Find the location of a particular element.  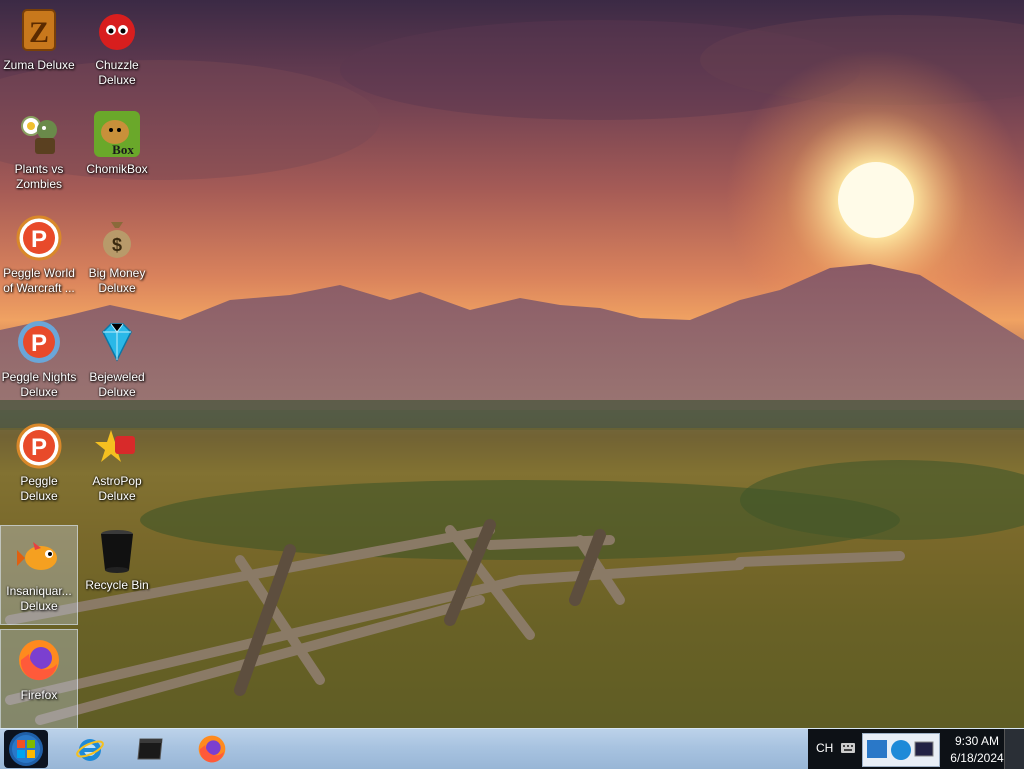

taskbar-internet-explorer is located at coordinates (90, 749).